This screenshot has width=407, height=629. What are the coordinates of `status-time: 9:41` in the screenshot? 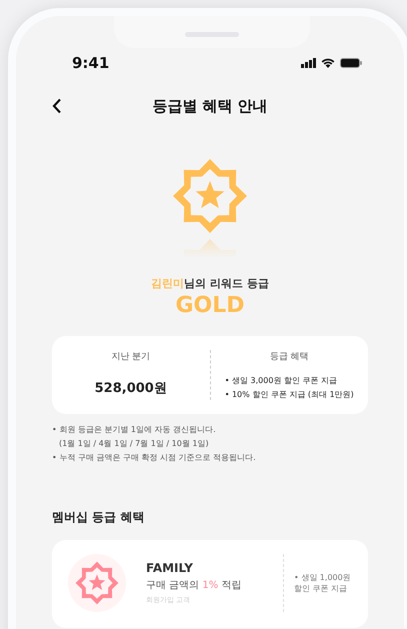 It's located at (91, 63).